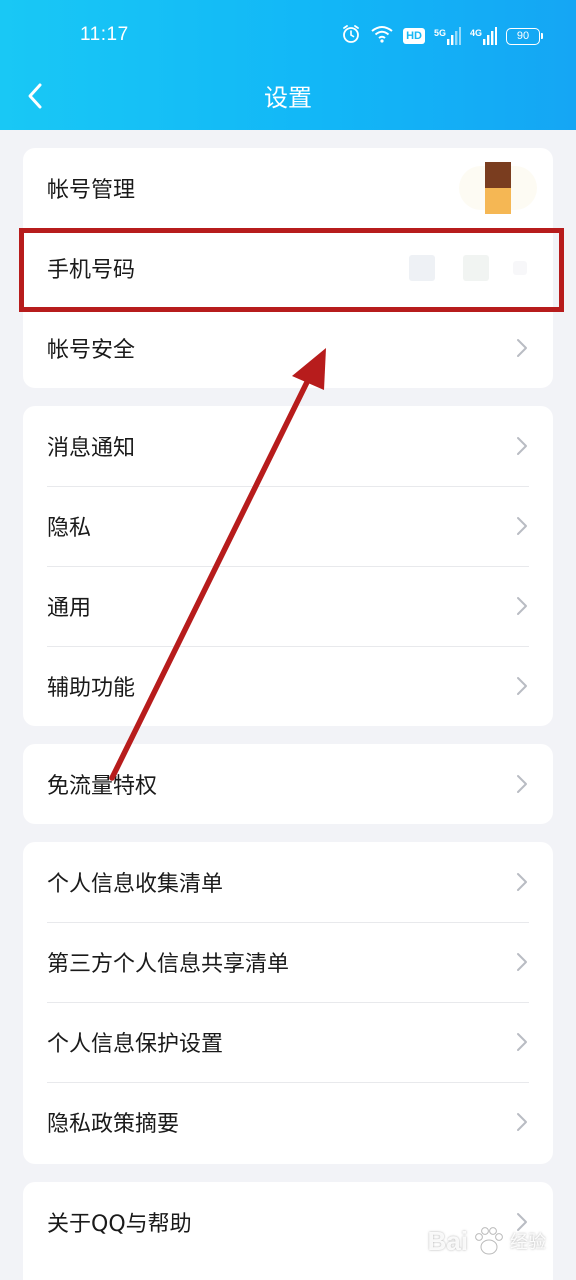 This screenshot has width=576, height=1280. I want to click on status-icons: HD 5G 4G 90, so click(442, 36).